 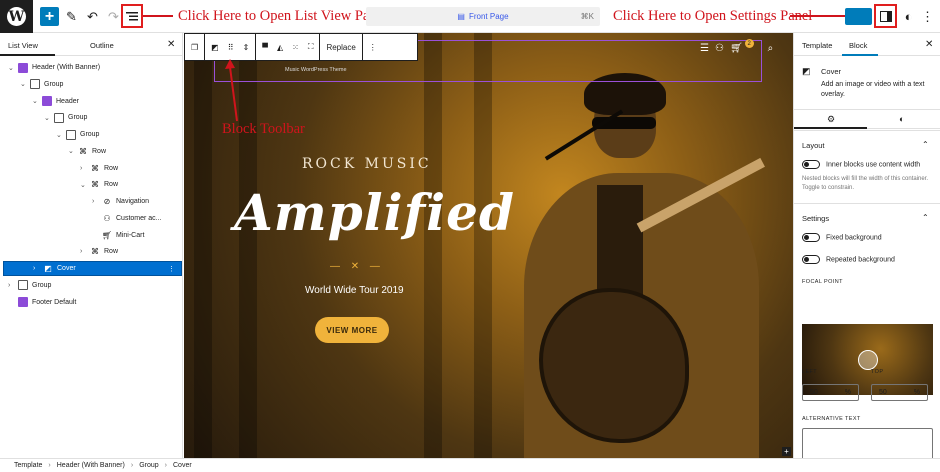 I want to click on command-label: Front Page, so click(x=488, y=16).